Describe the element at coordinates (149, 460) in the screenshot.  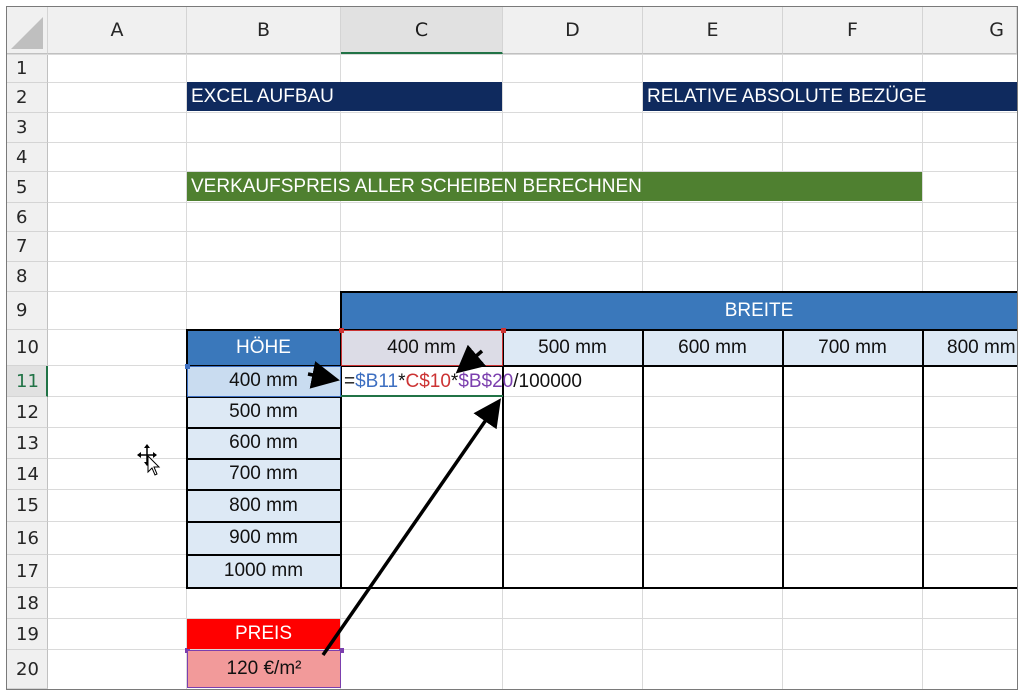
I see `move-cursor-icon` at that location.